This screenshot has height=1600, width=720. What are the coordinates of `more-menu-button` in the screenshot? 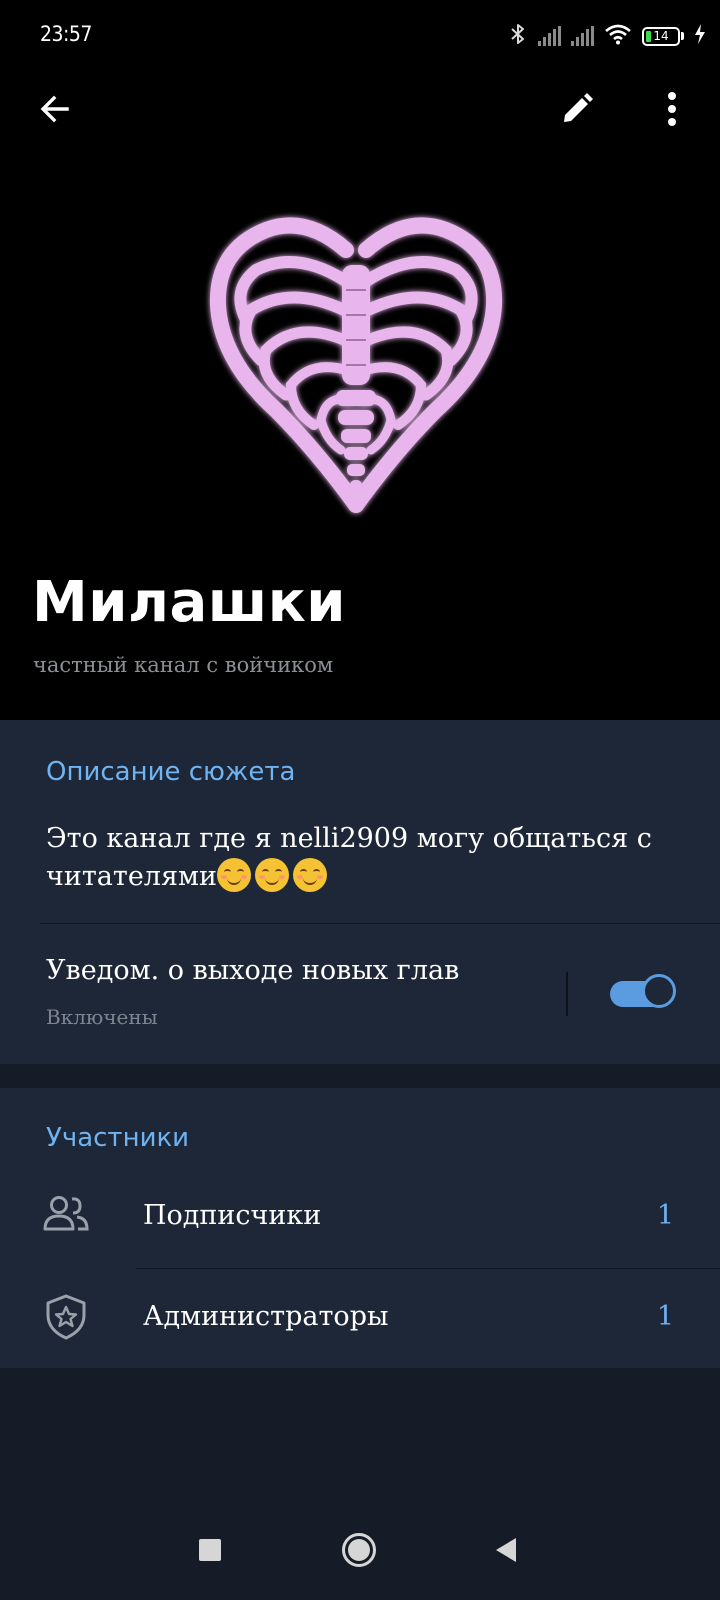 It's located at (672, 111).